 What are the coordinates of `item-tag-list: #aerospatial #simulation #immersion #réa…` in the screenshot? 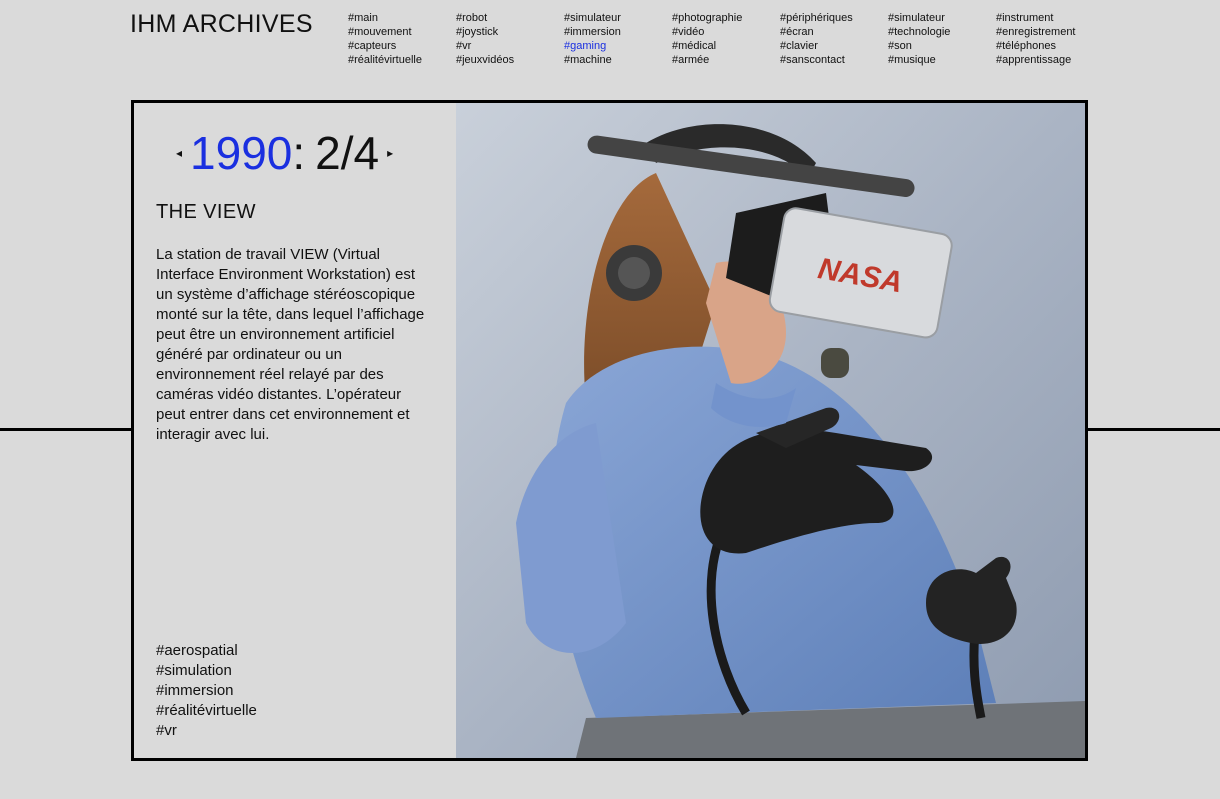 It's located at (206, 691).